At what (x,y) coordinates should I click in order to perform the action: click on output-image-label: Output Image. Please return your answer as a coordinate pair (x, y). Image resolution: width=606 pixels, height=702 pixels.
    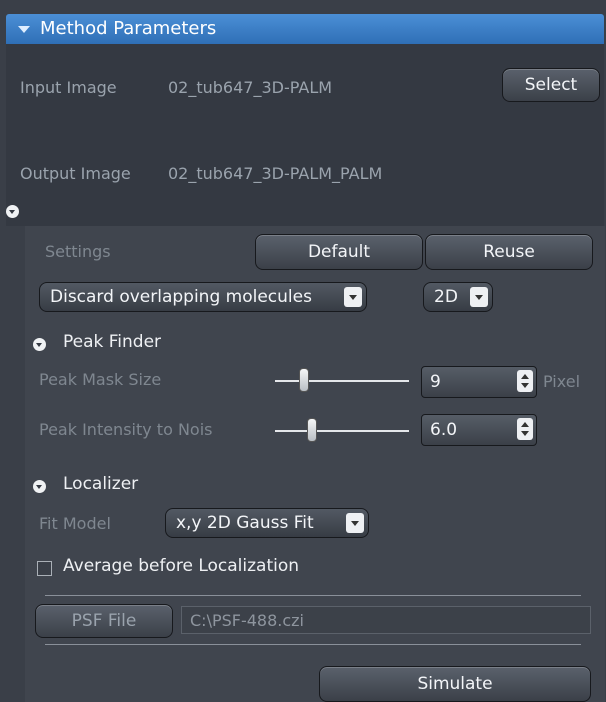
    Looking at the image, I should click on (75, 173).